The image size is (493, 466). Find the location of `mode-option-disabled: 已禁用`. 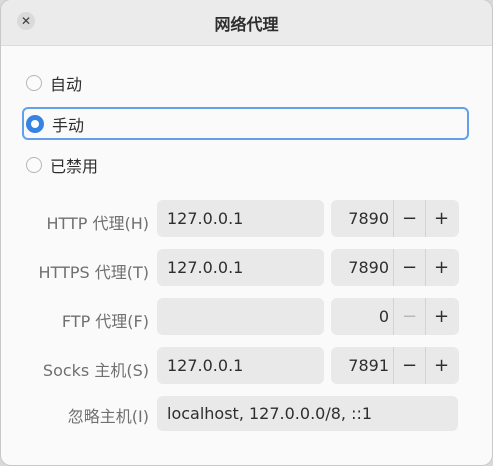

mode-option-disabled: 已禁用 is located at coordinates (245, 164).